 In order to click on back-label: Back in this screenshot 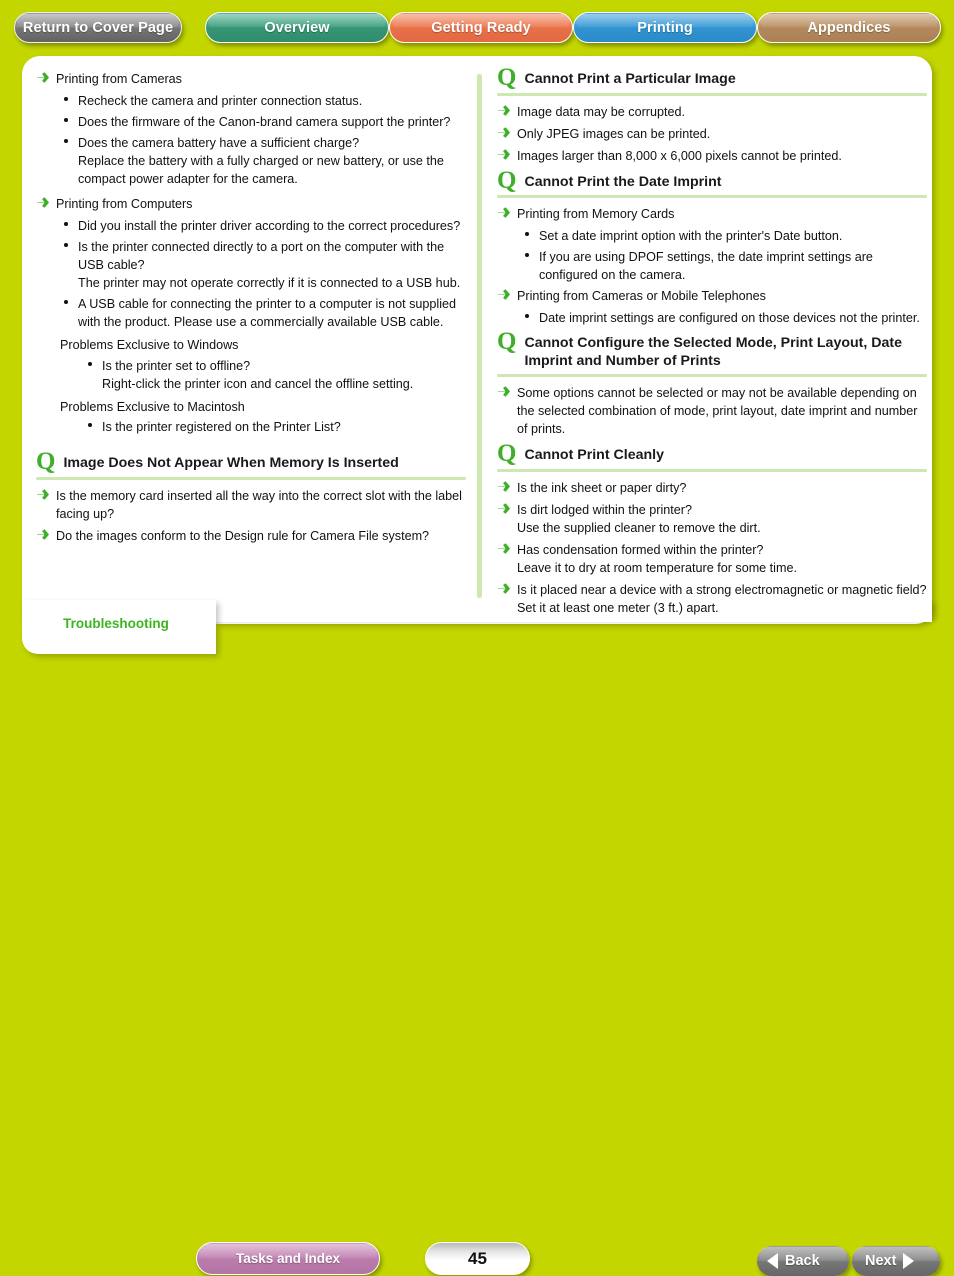, I will do `click(802, 1261)`.